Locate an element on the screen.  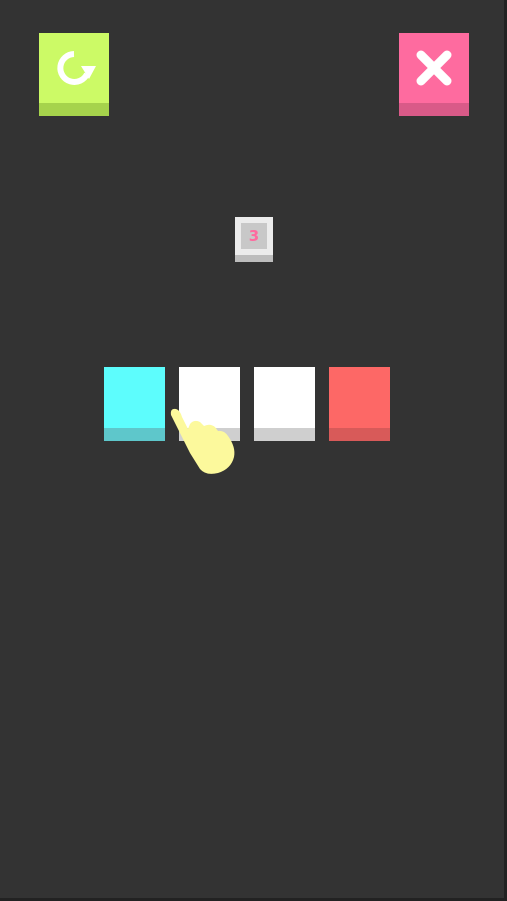
move-counter-value: 3 is located at coordinates (254, 236).